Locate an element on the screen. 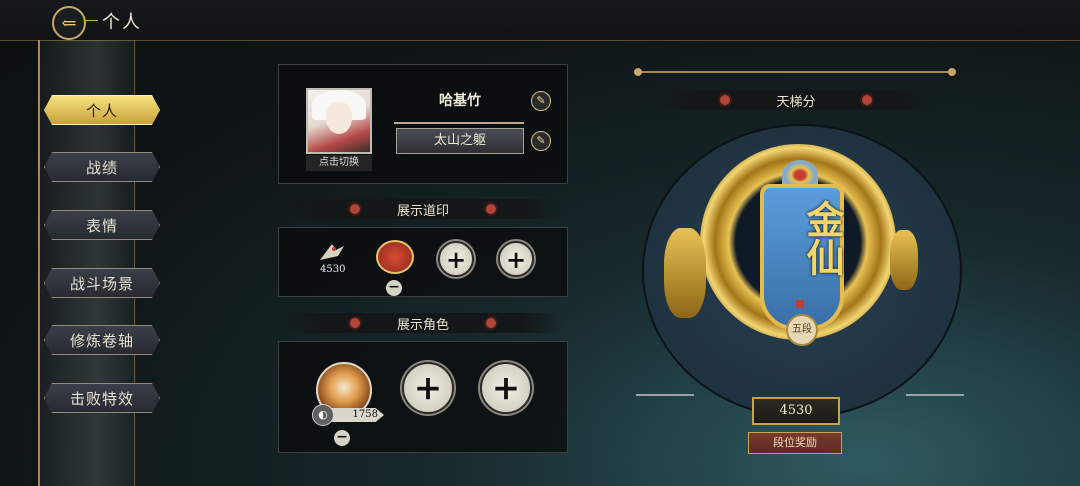  rank-tier: 五段 is located at coordinates (802, 330).